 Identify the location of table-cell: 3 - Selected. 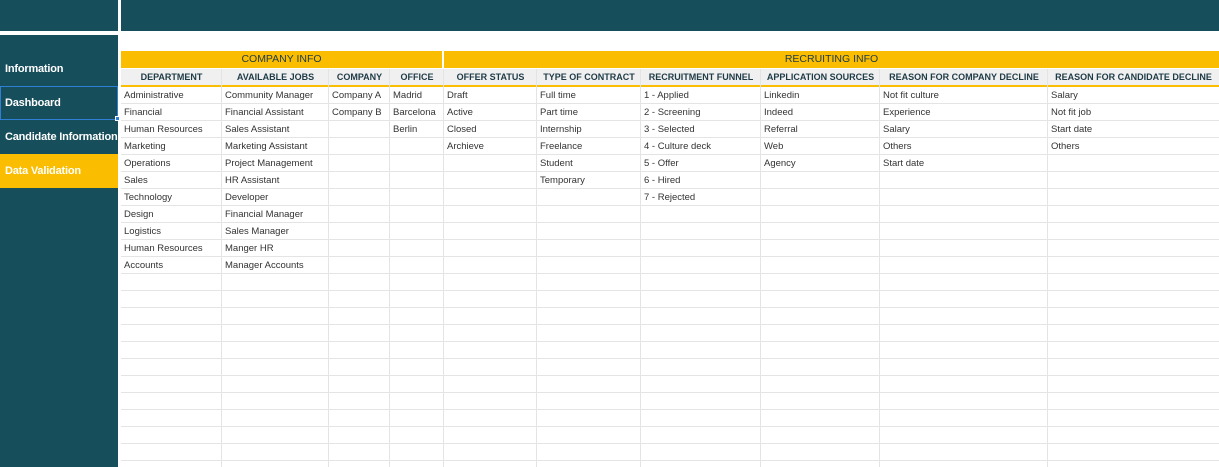
(701, 129).